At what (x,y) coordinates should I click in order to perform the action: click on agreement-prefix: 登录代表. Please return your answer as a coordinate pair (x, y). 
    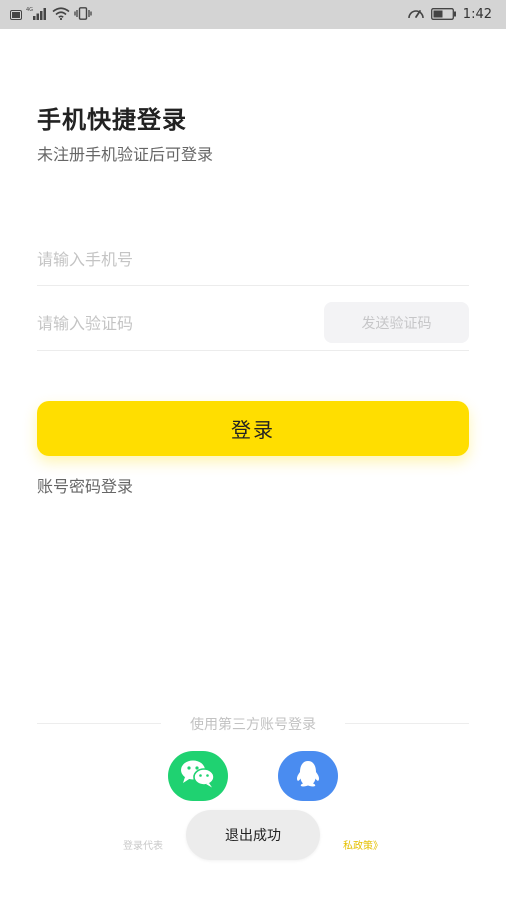
    Looking at the image, I should click on (143, 846).